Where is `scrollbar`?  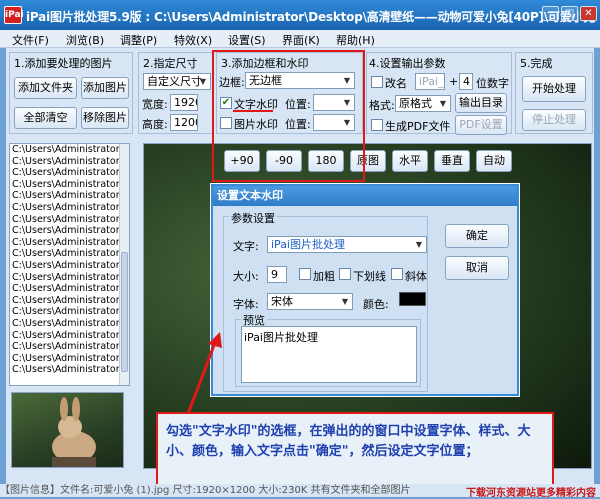
scrollbar is located at coordinates (124, 264).